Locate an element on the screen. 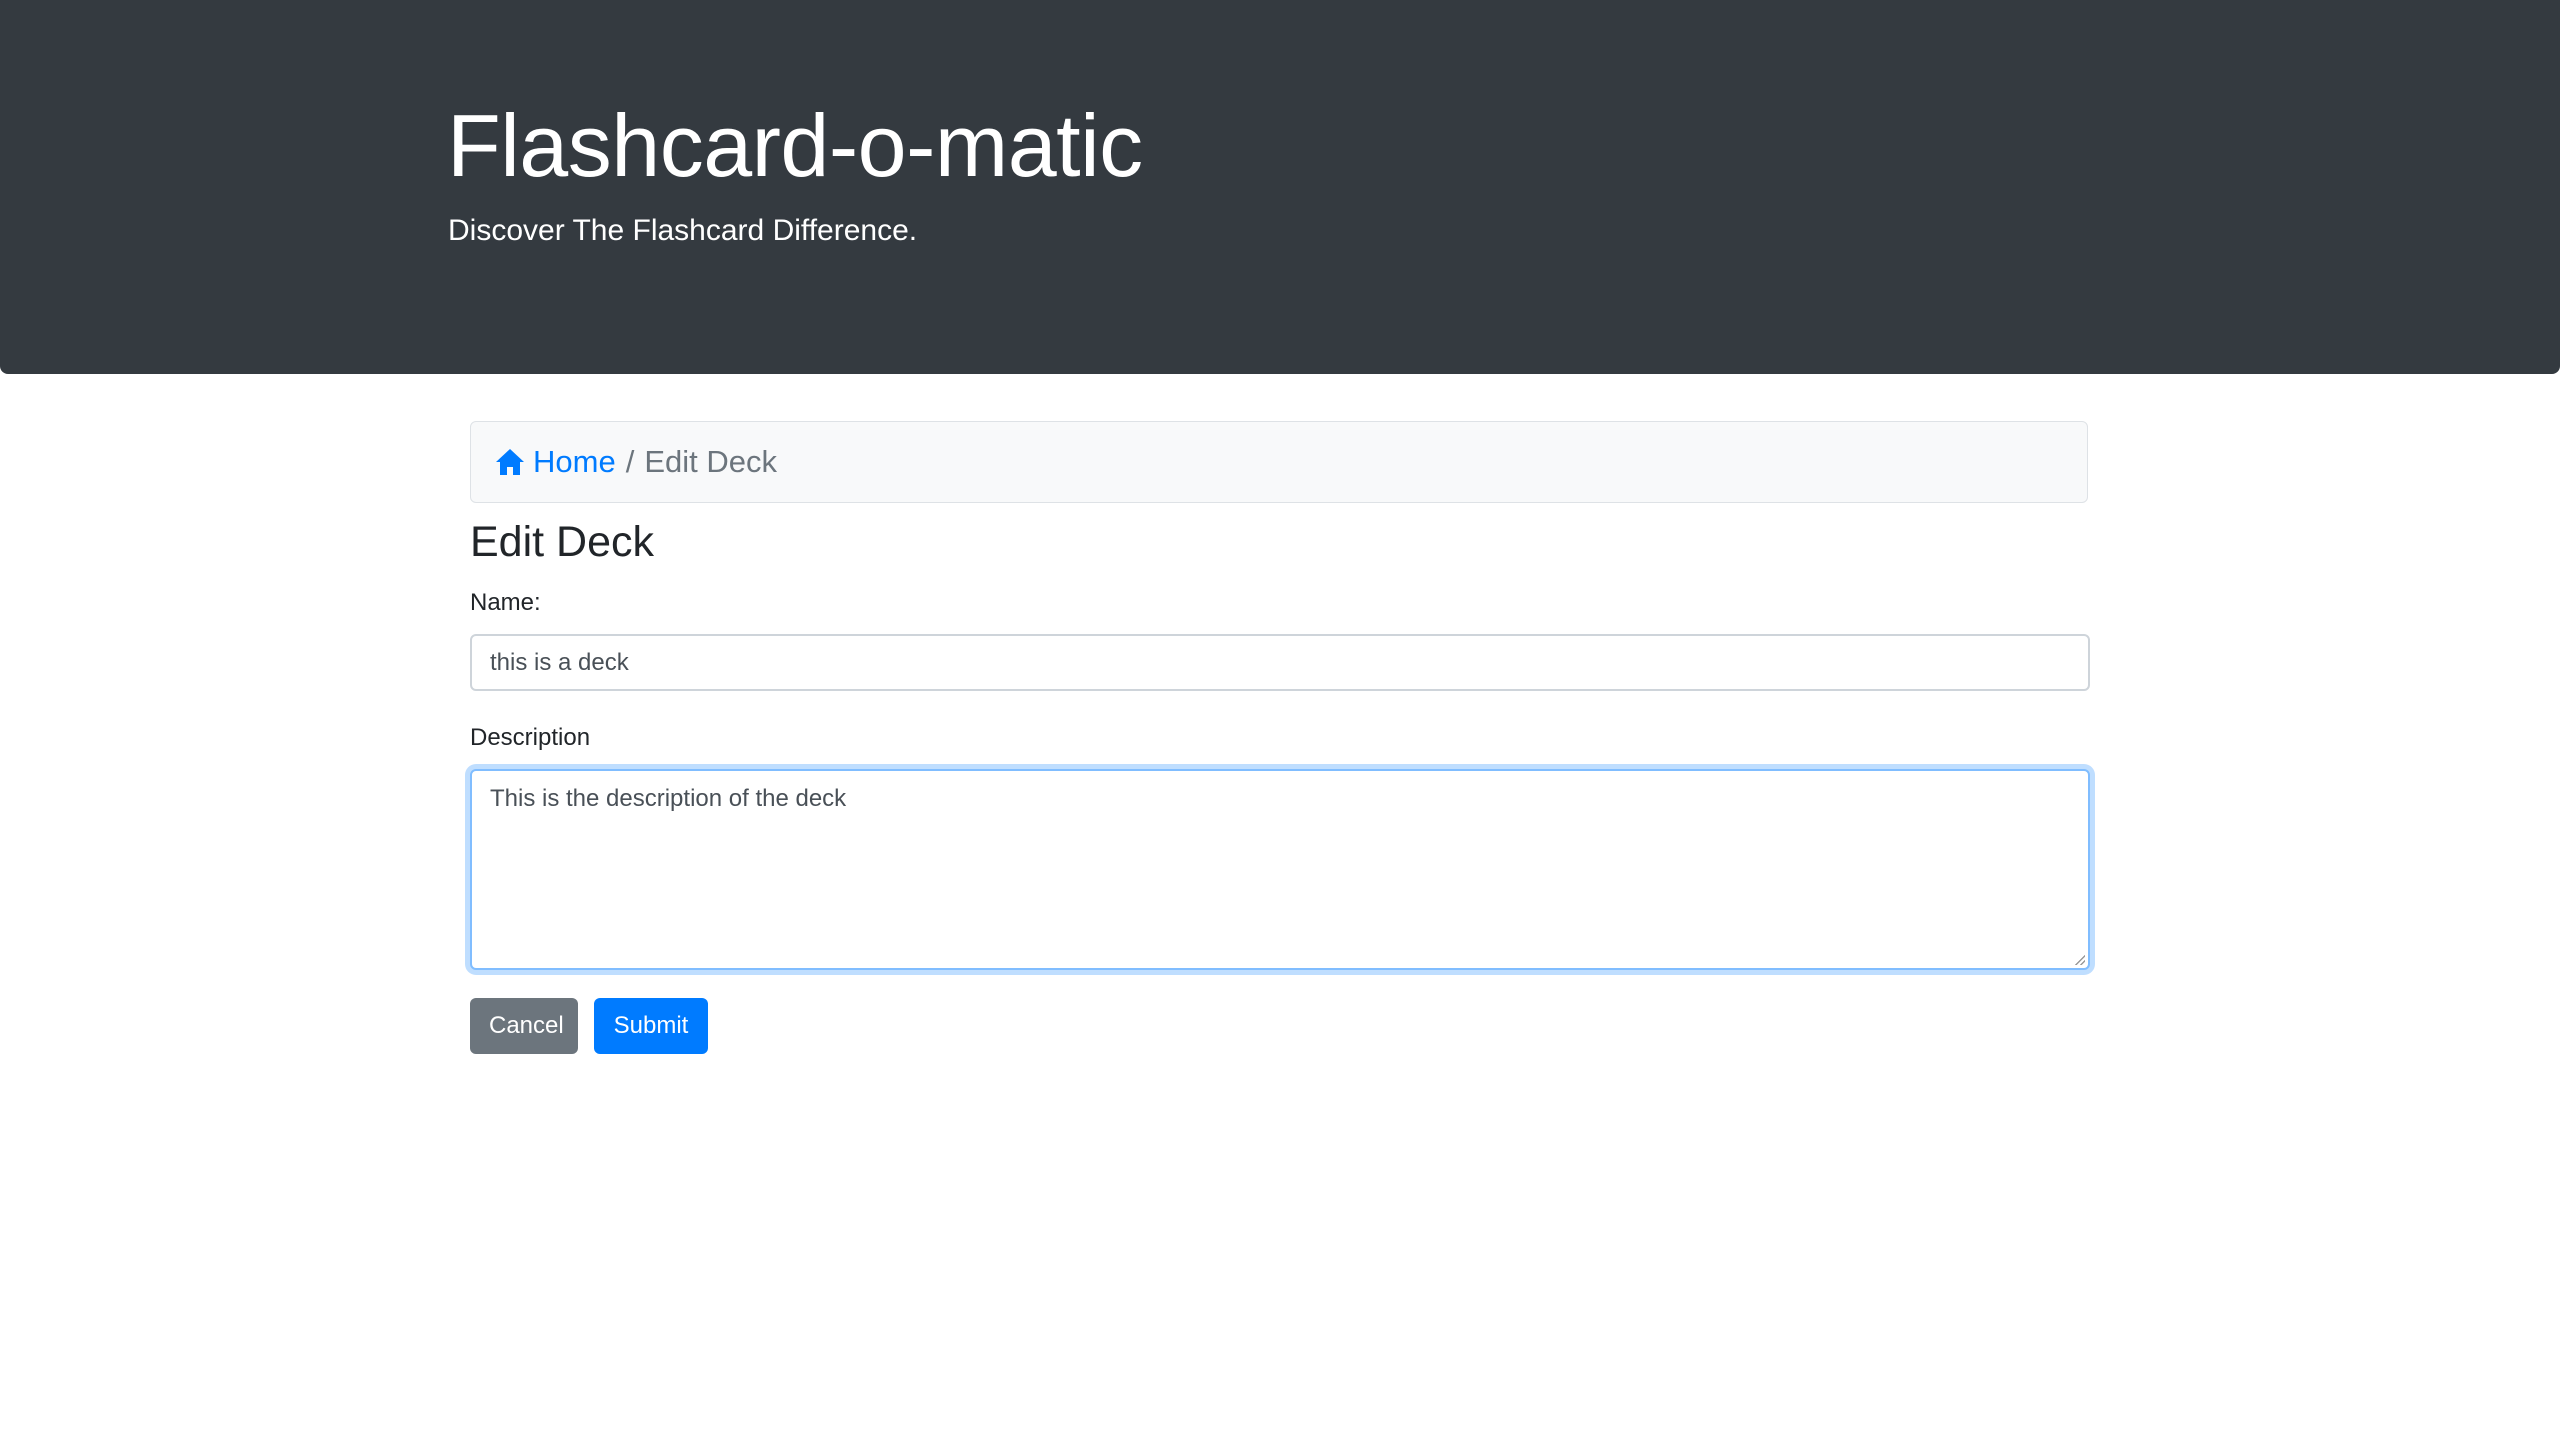  app-tagline: Discover The Flashcard Difference. is located at coordinates (683, 230).